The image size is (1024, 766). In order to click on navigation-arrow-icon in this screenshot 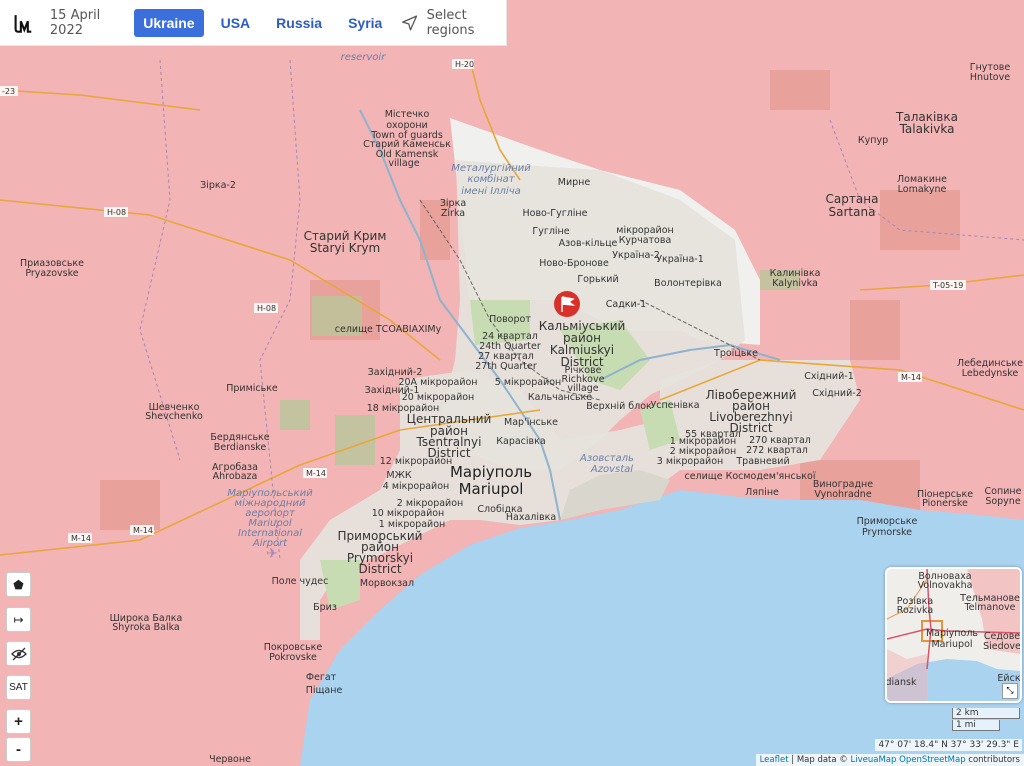, I will do `click(410, 22)`.